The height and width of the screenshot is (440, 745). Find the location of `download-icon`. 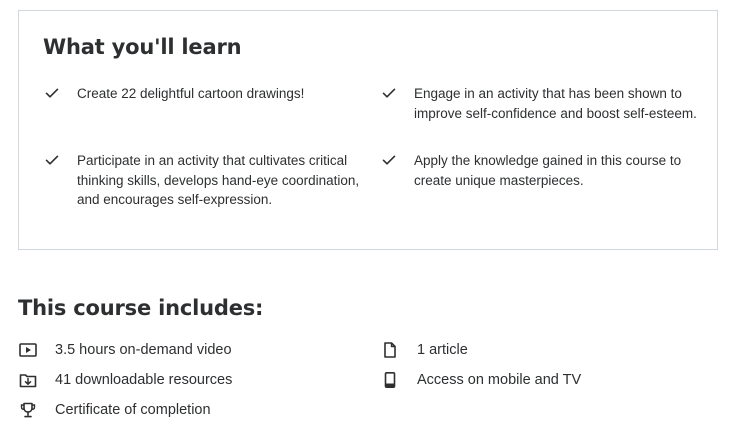

download-icon is located at coordinates (28, 381).